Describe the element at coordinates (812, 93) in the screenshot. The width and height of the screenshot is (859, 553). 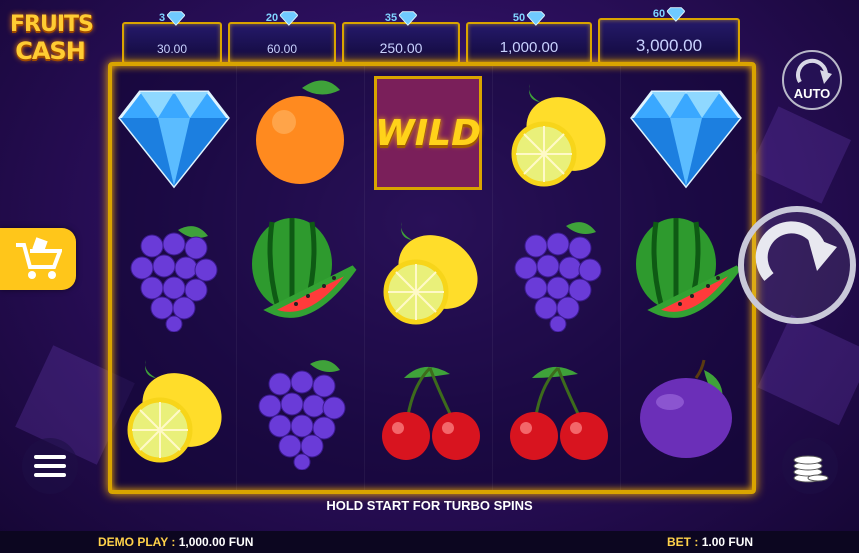
I see `autoplay-label: AUTO` at that location.